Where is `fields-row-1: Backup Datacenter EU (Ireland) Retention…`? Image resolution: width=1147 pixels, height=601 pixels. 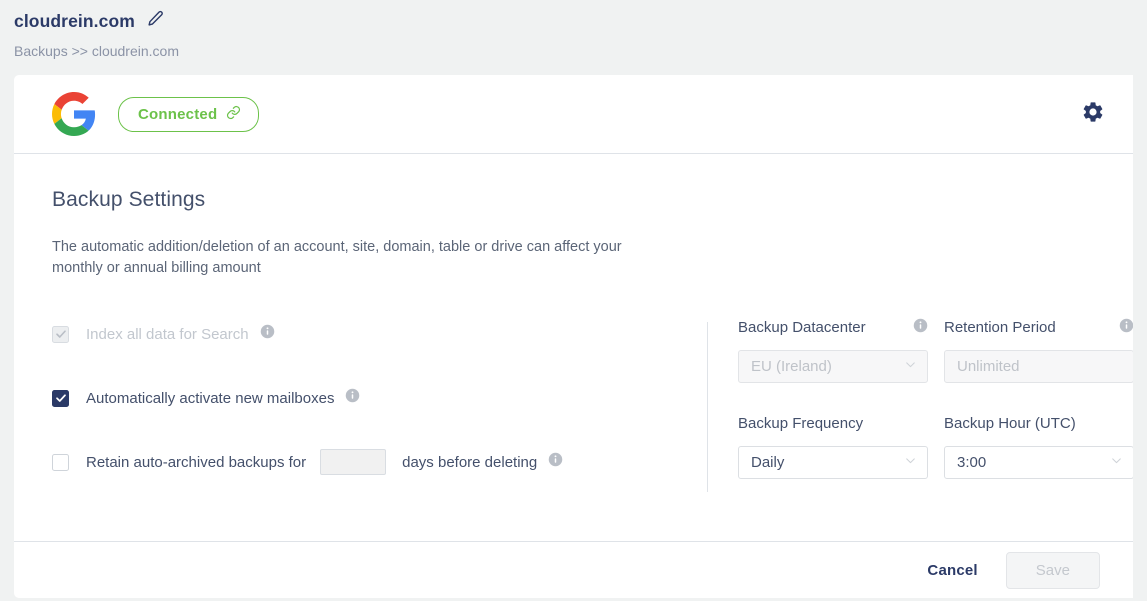
fields-row-1: Backup Datacenter EU (Ireland) Retention… is located at coordinates (935, 350).